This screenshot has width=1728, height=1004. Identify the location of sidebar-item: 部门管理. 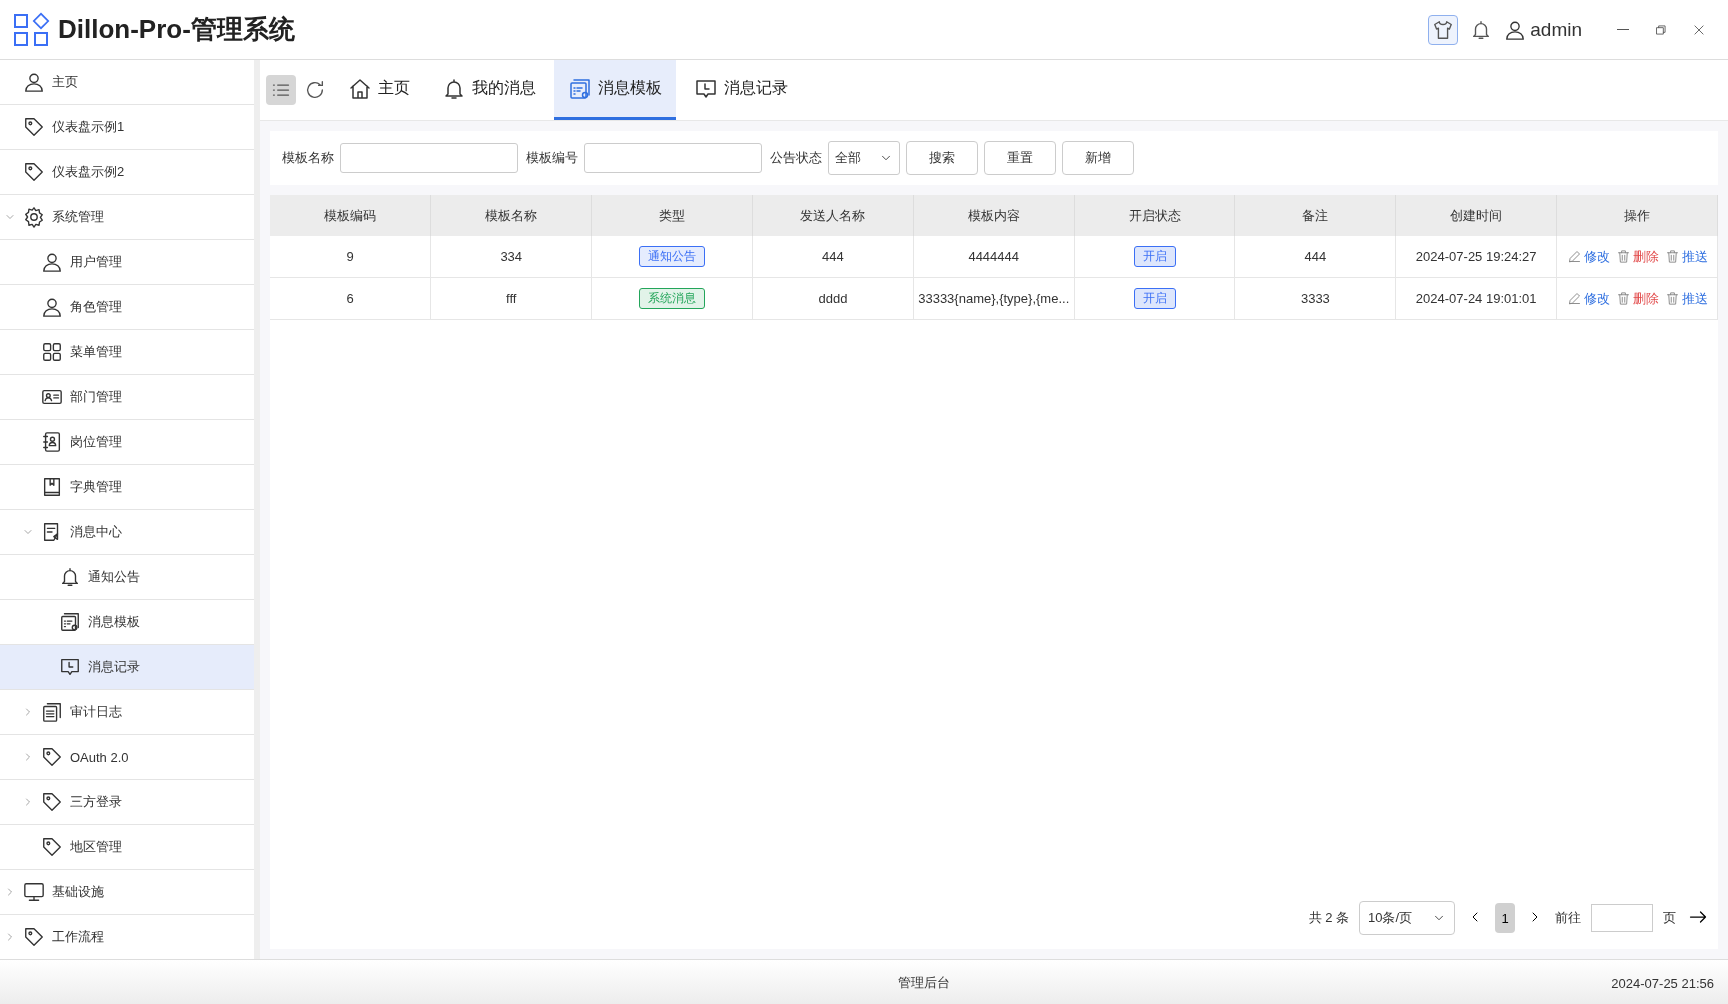
(127, 397).